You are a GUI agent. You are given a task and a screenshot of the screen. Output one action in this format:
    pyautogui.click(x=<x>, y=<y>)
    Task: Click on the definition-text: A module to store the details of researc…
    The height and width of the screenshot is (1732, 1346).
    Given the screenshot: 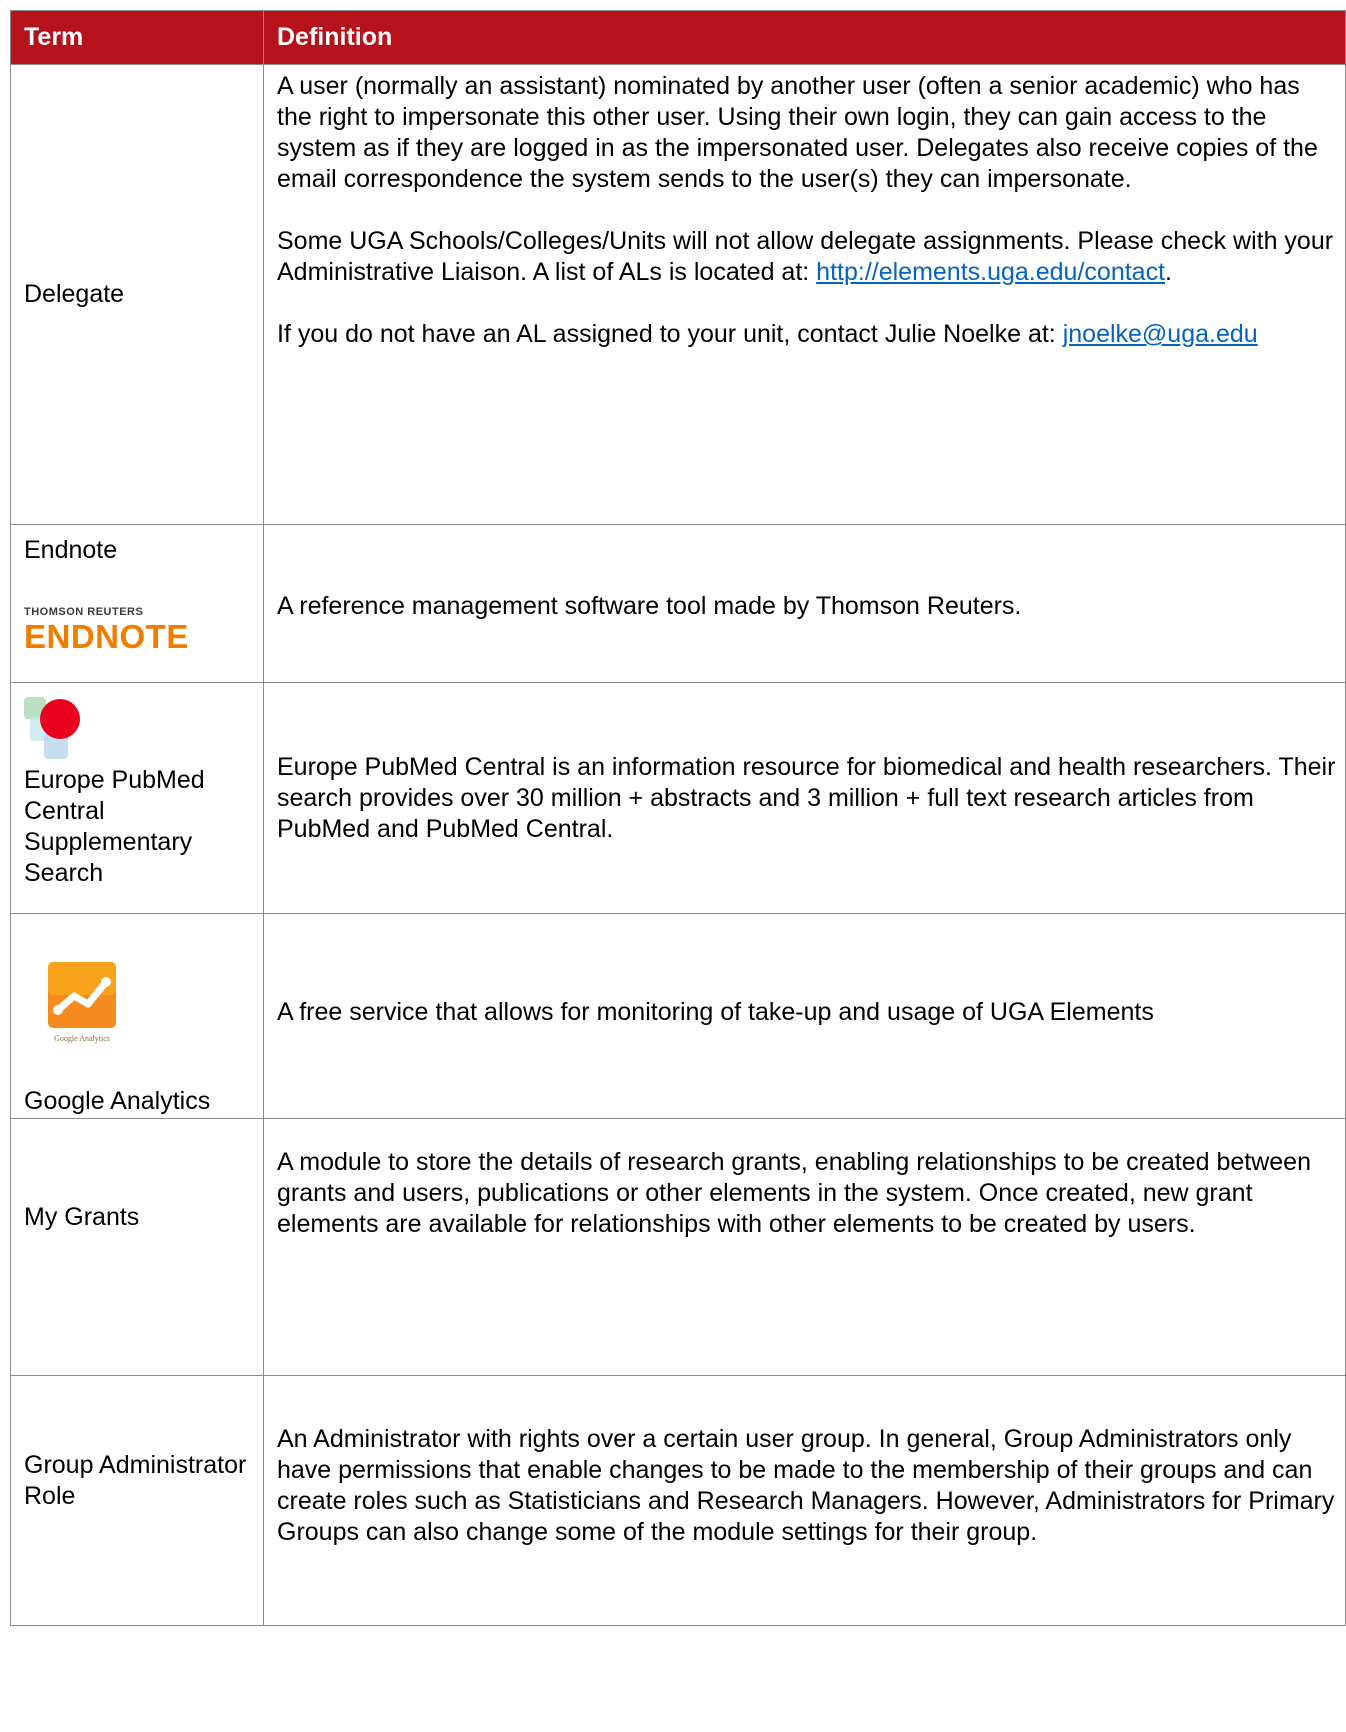 What is the action you would take?
    pyautogui.click(x=794, y=1193)
    